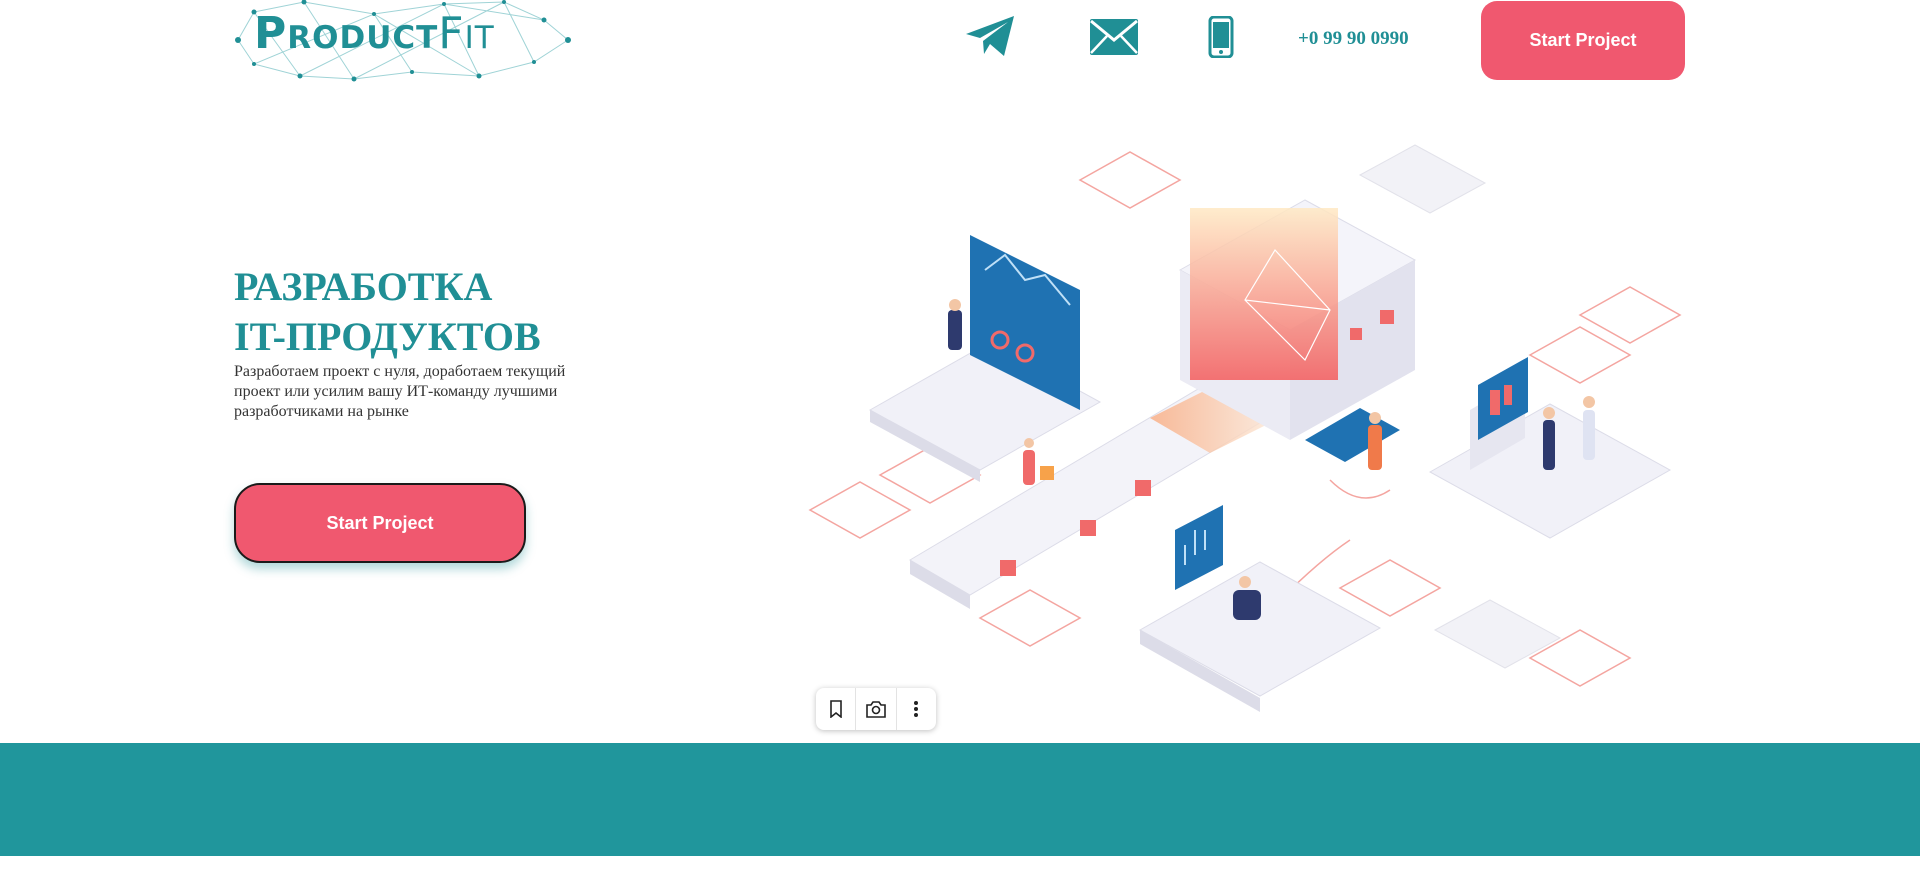  I want to click on logo-wordmark: ProductFit, so click(374, 33).